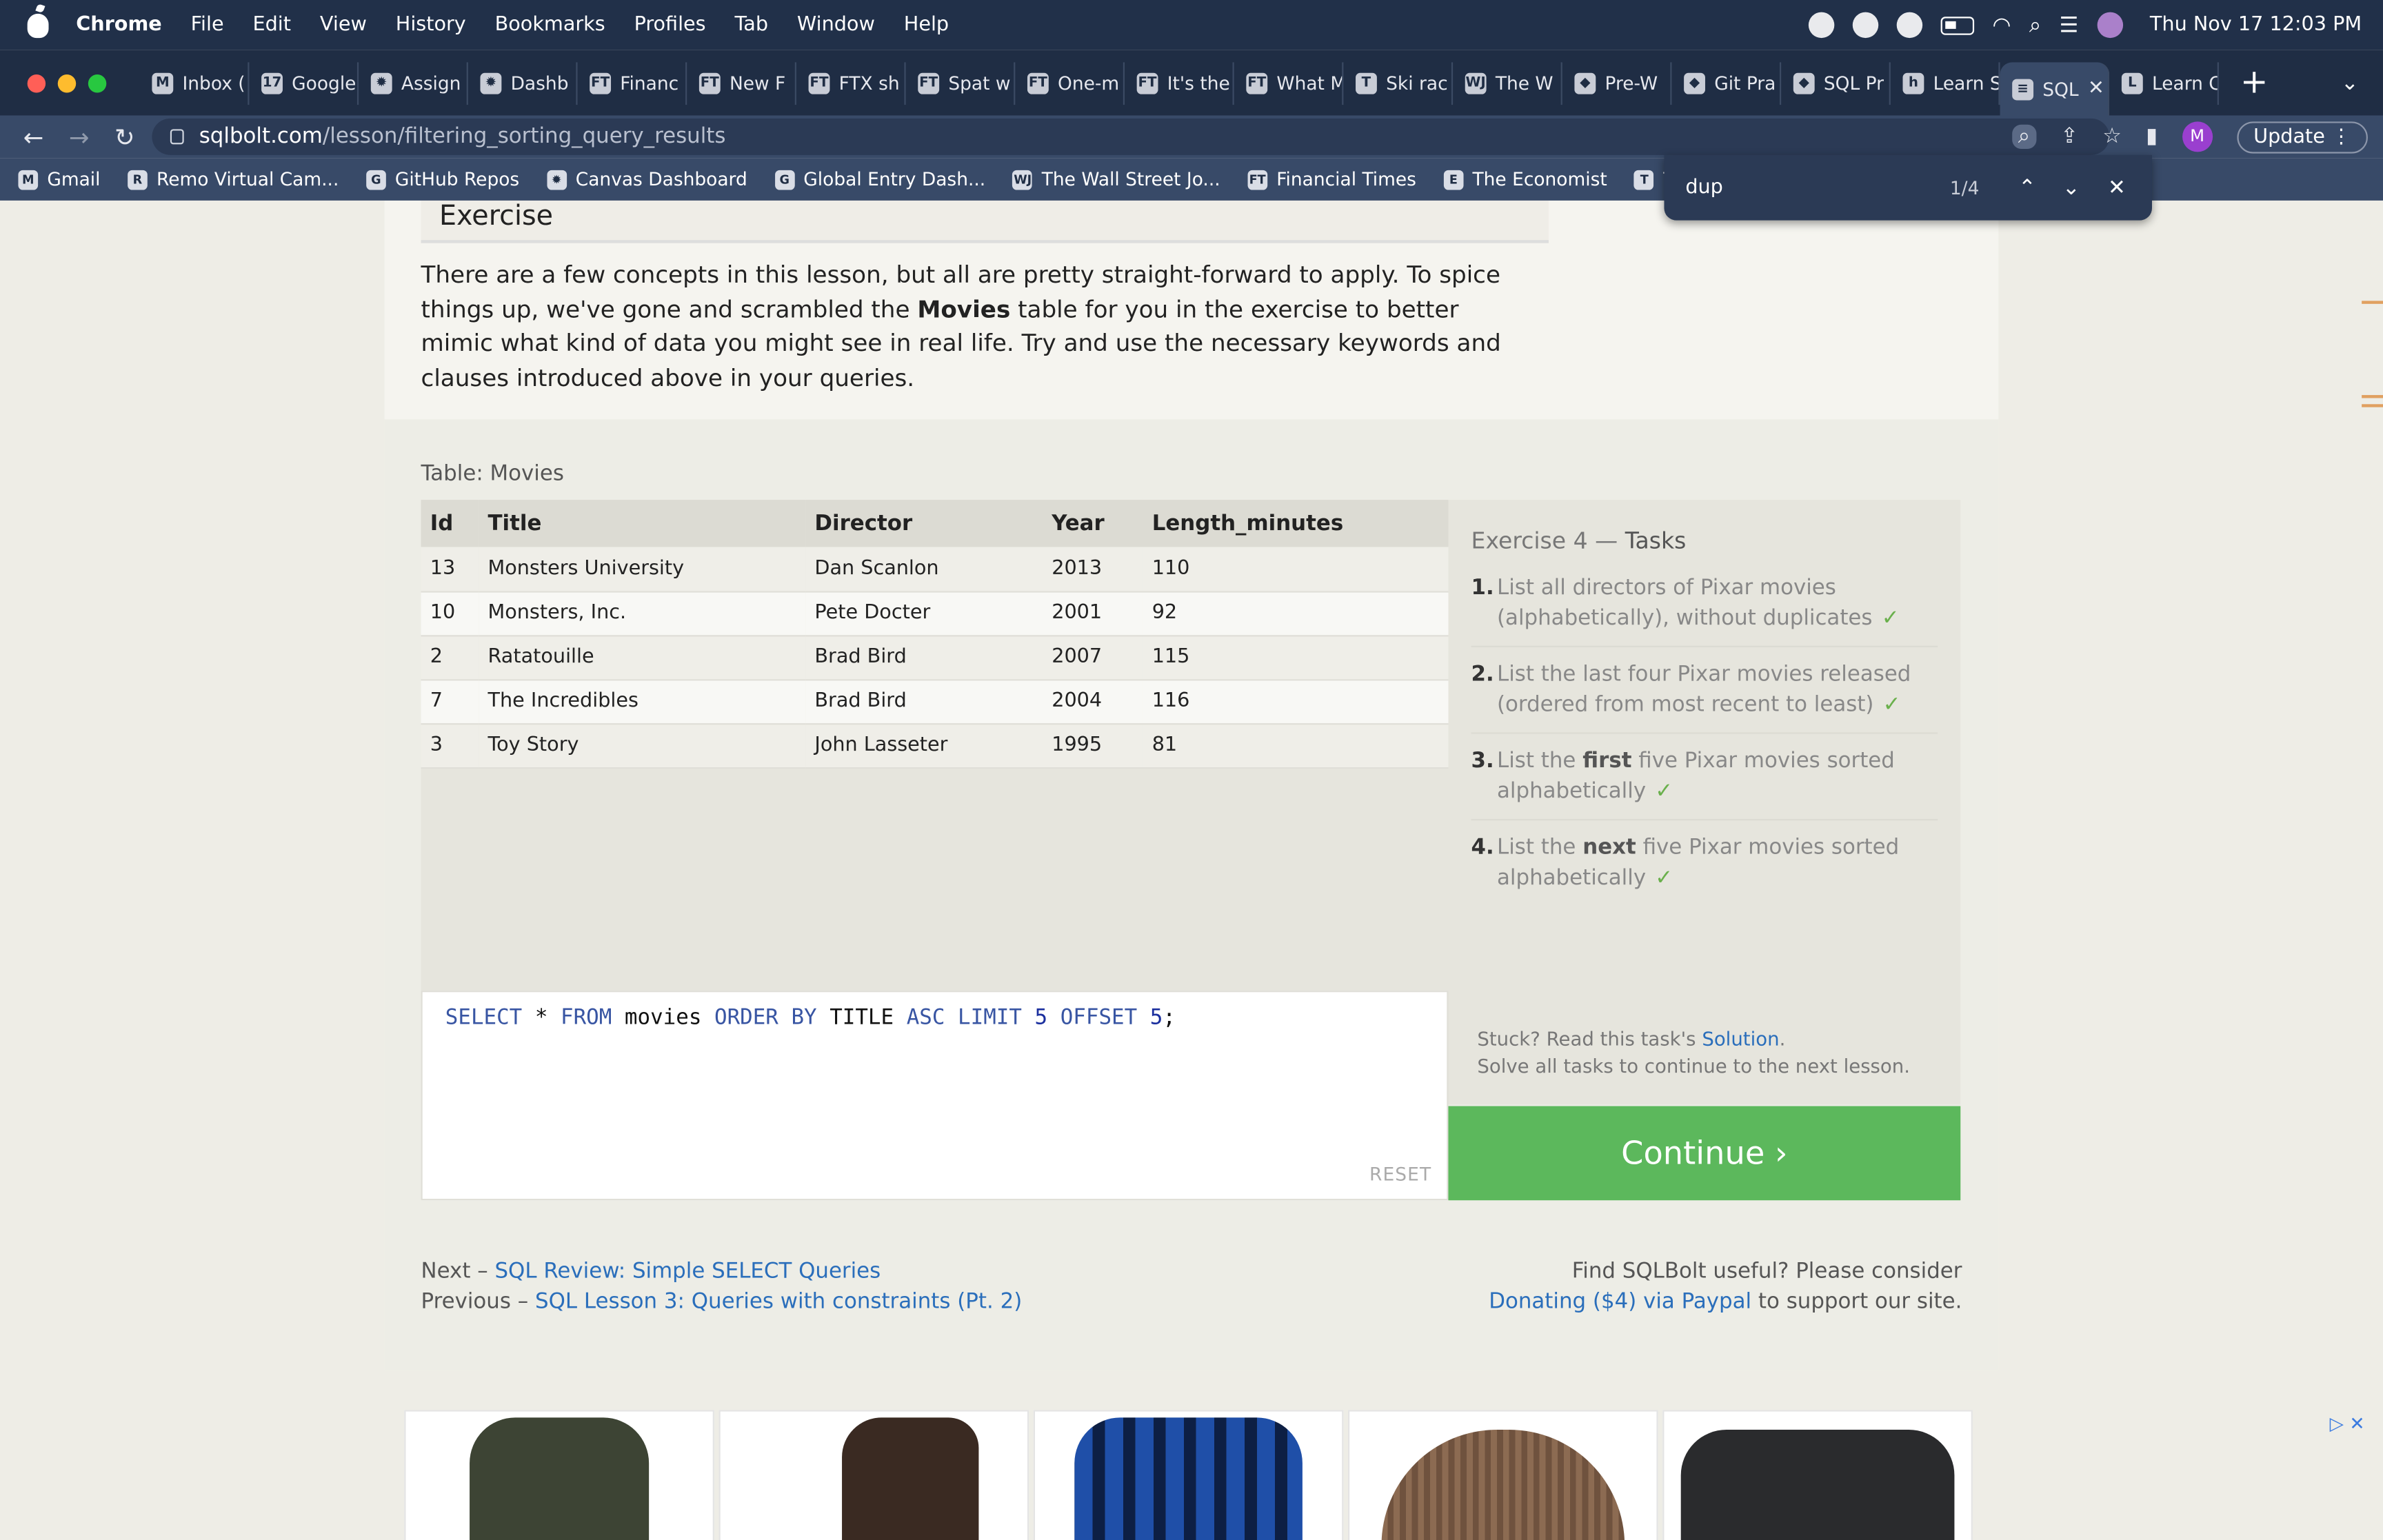 The image size is (2383, 1540). What do you see at coordinates (2096, 88) in the screenshot?
I see `close-tab-icon: ✕` at bounding box center [2096, 88].